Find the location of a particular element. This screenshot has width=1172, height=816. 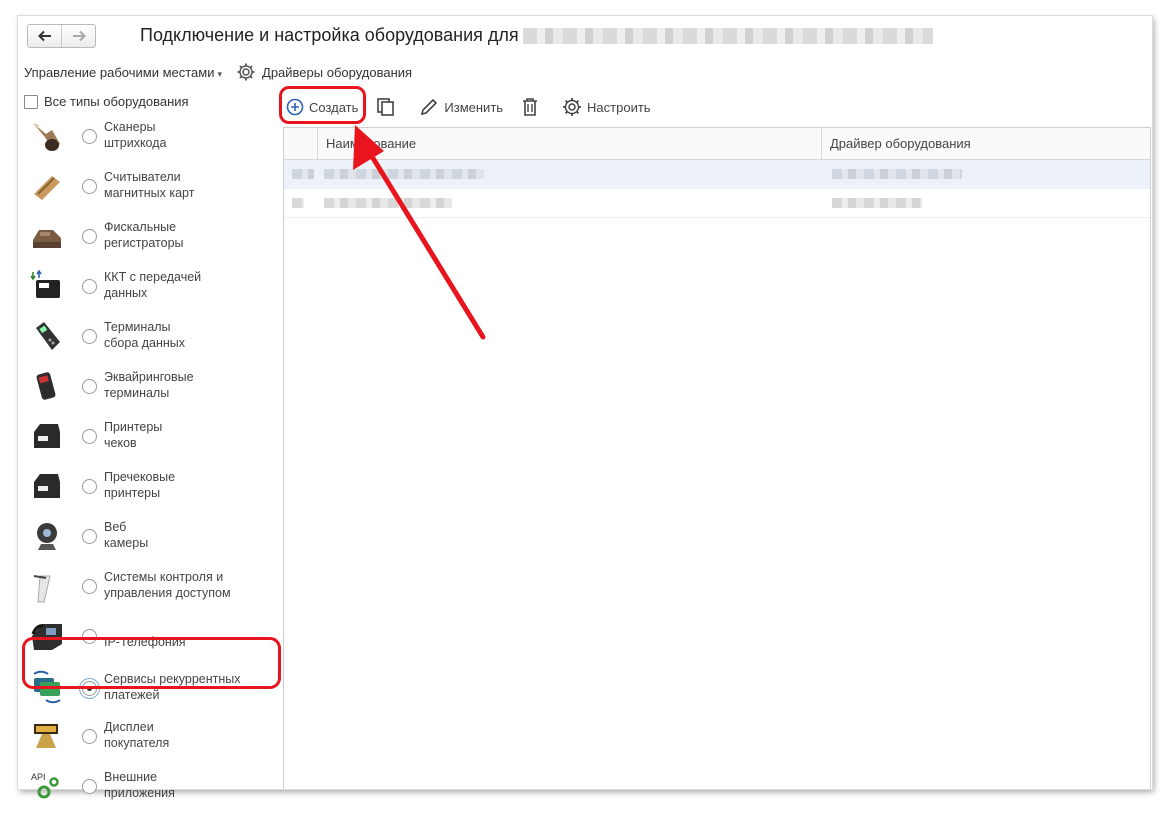

trash-icon is located at coordinates (530, 107).